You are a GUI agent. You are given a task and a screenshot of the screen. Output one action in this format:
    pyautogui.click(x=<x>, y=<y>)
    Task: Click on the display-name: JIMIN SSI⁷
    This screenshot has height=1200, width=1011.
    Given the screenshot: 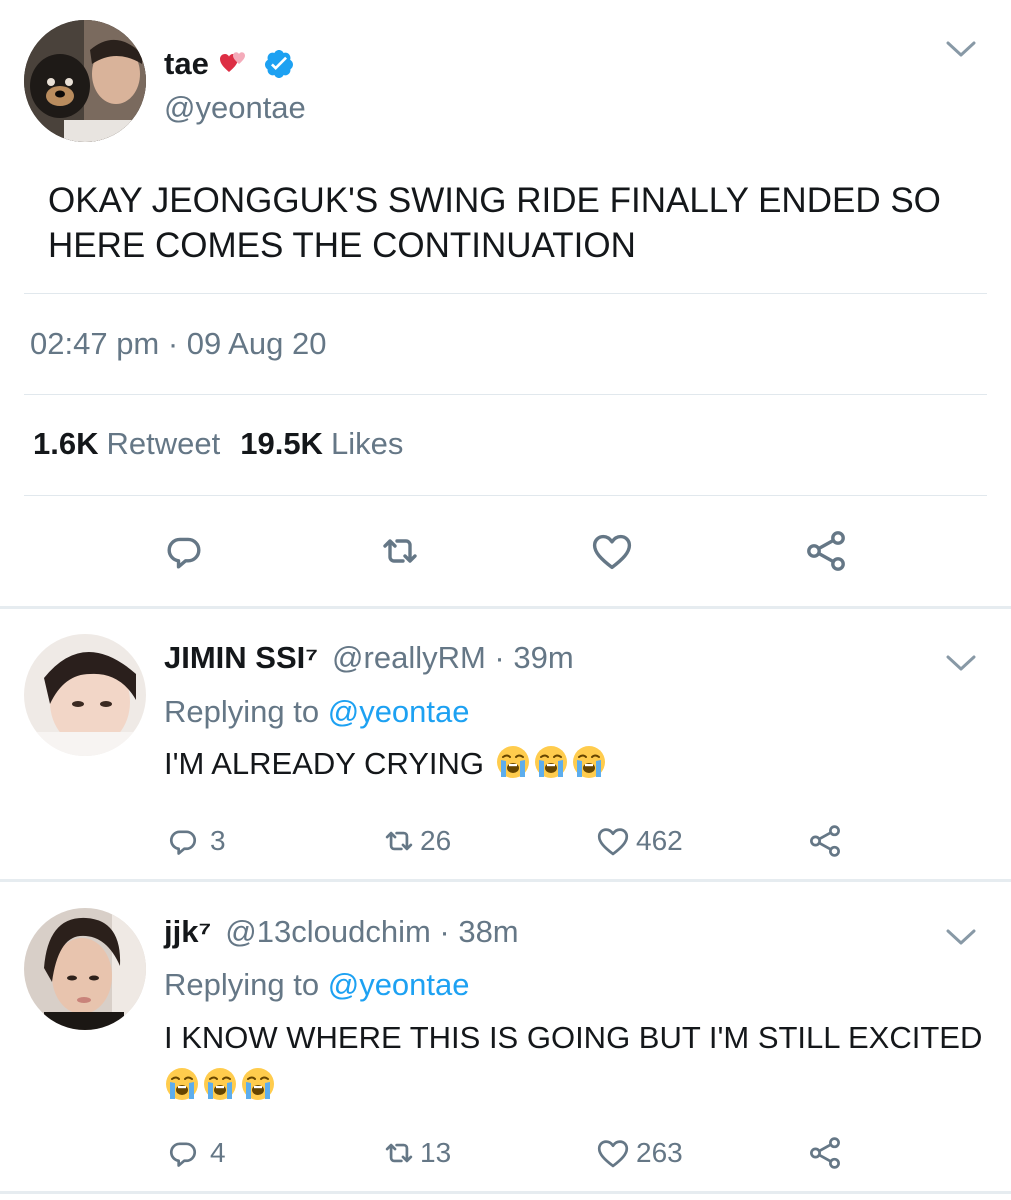 What is the action you would take?
    pyautogui.click(x=241, y=658)
    